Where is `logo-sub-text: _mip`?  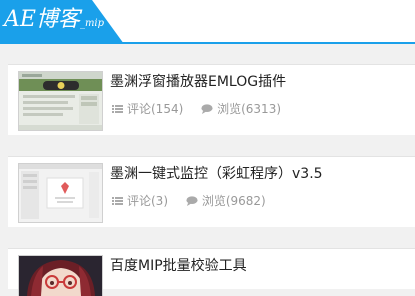 logo-sub-text: _mip is located at coordinates (92, 23).